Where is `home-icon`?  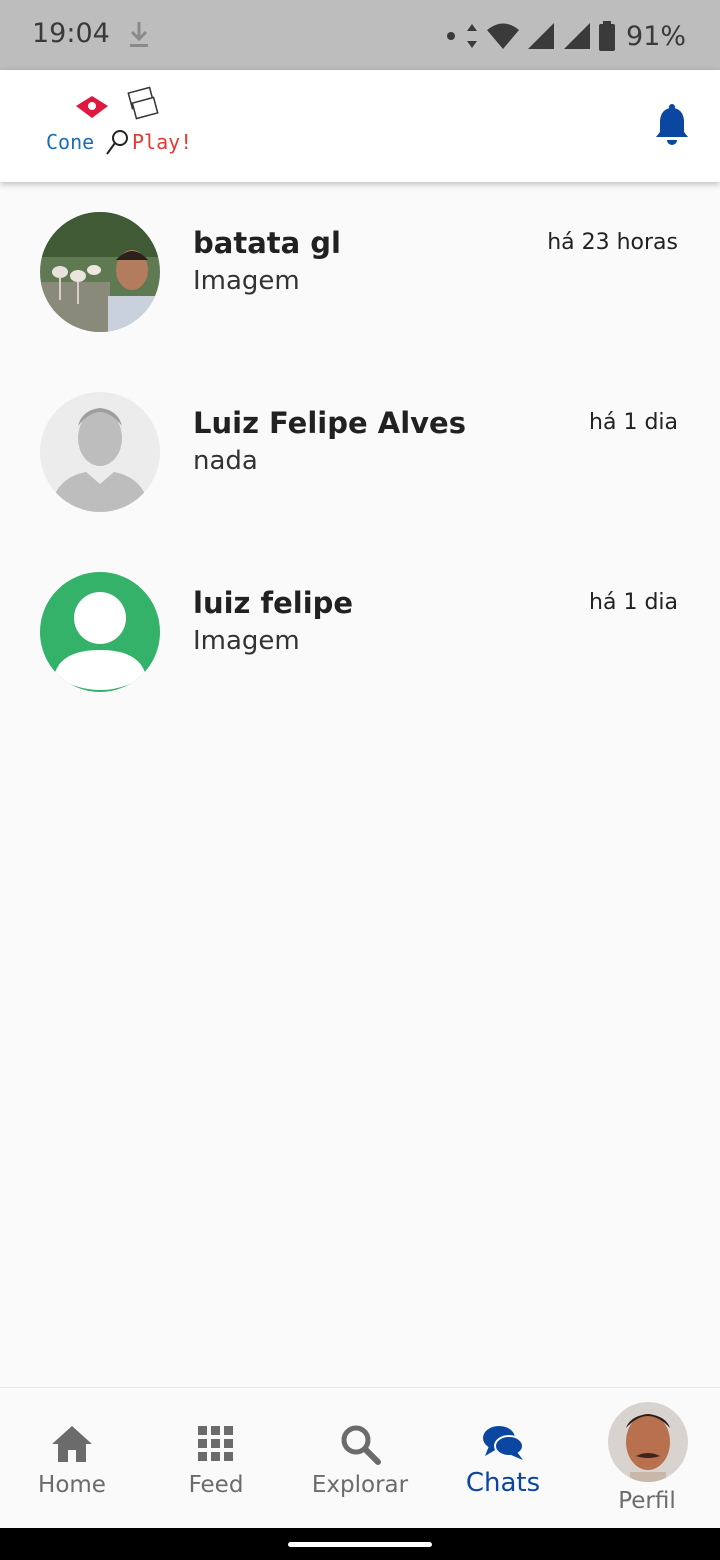 home-icon is located at coordinates (72, 1444).